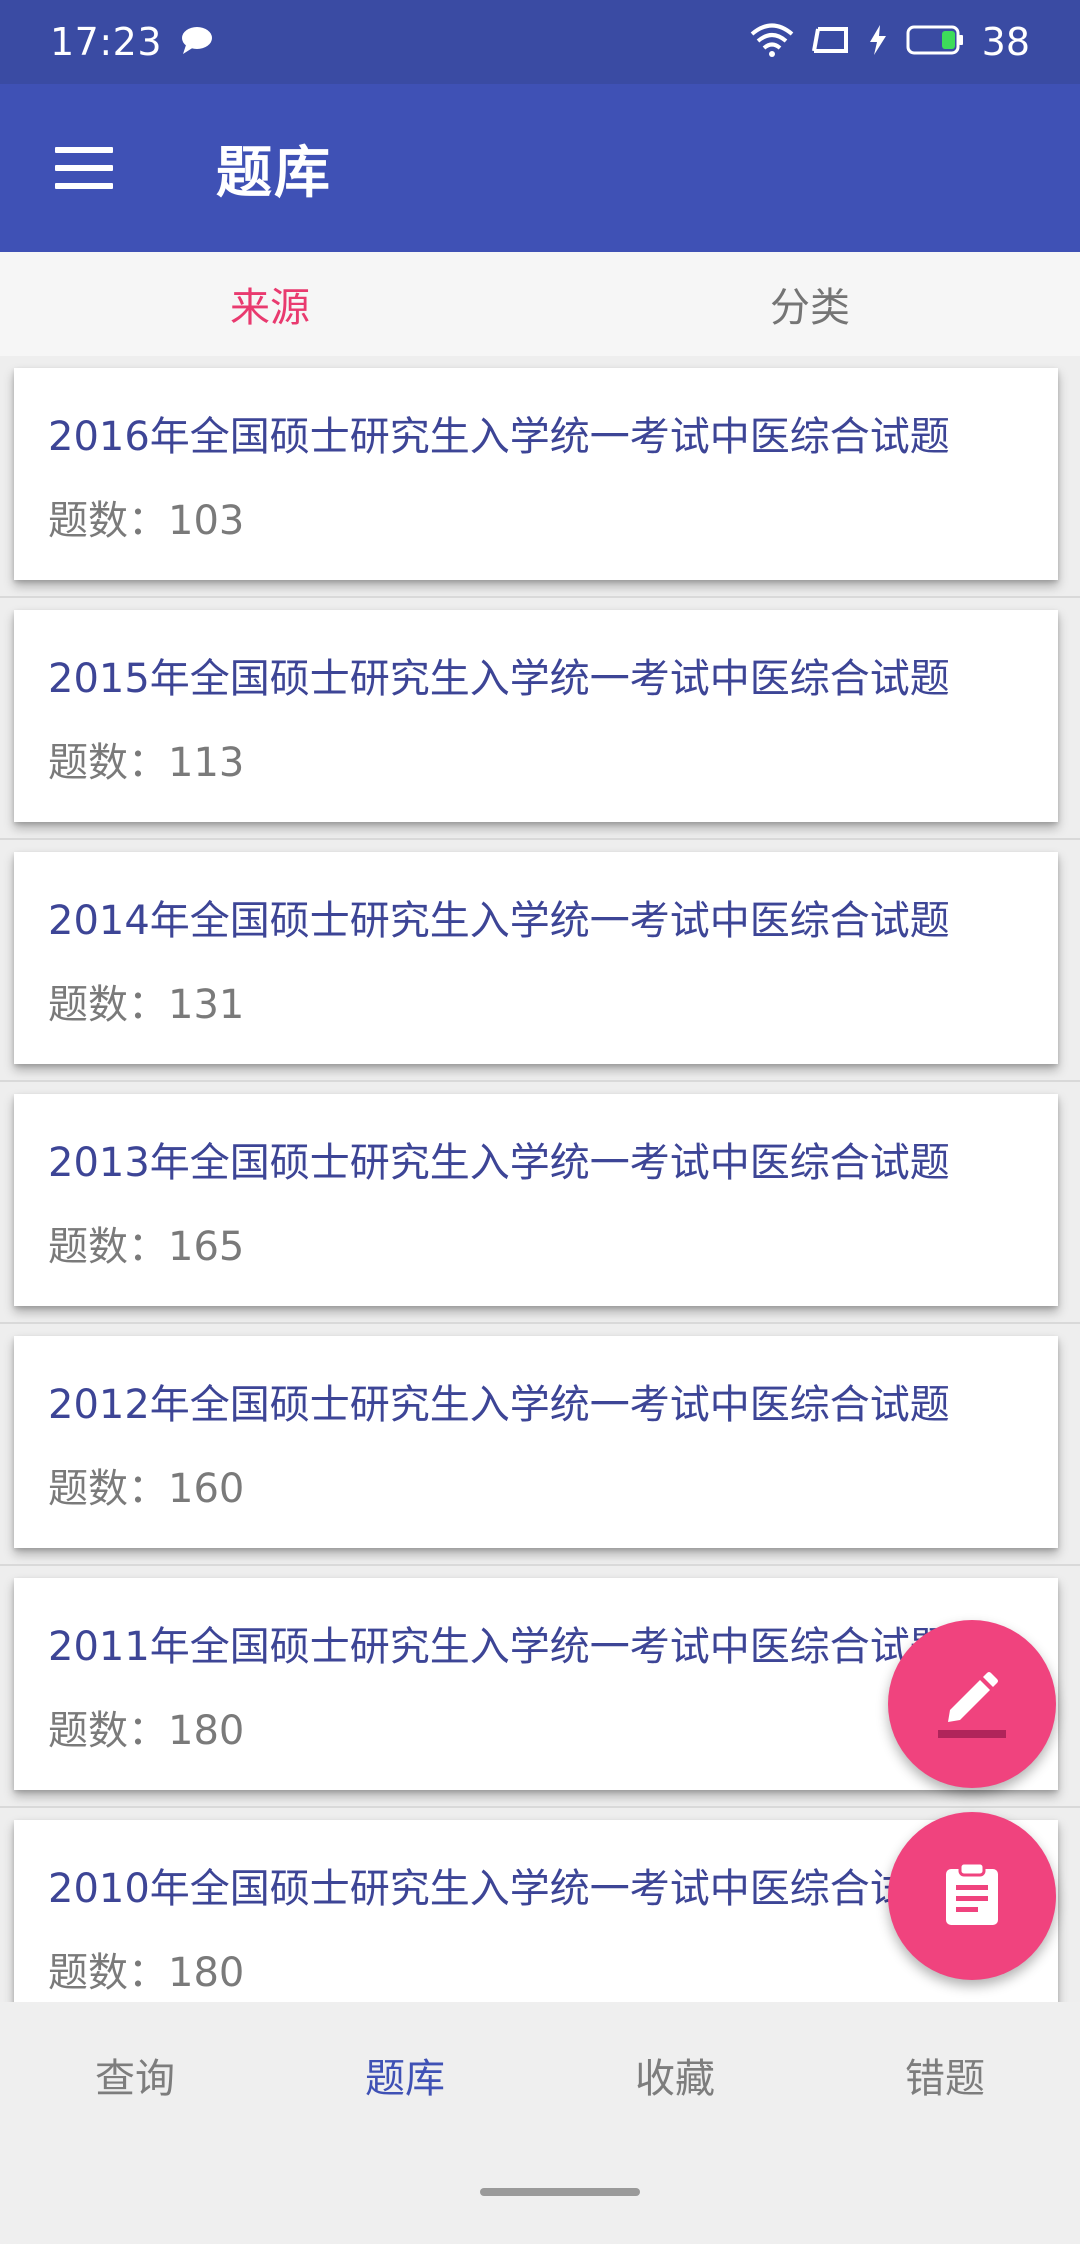  What do you see at coordinates (830, 42) in the screenshot?
I see `cast-icon` at bounding box center [830, 42].